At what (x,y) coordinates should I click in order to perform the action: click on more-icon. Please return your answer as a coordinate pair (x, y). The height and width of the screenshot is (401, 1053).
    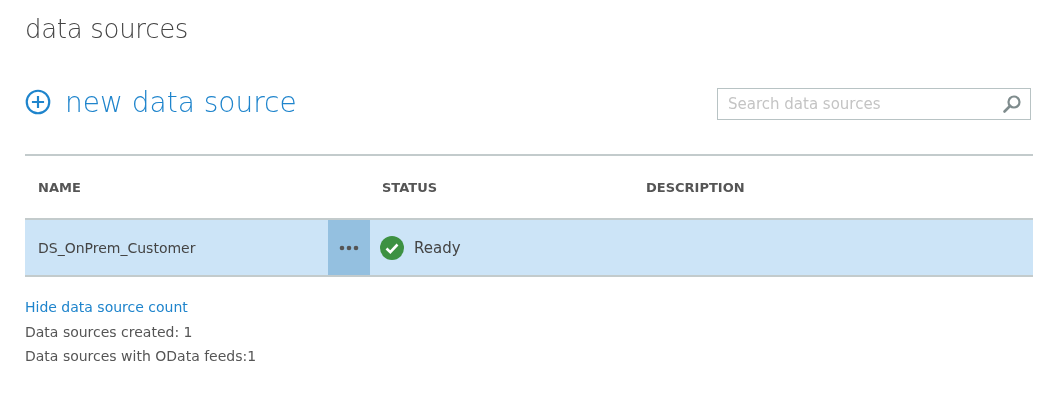
    Looking at the image, I should click on (349, 247).